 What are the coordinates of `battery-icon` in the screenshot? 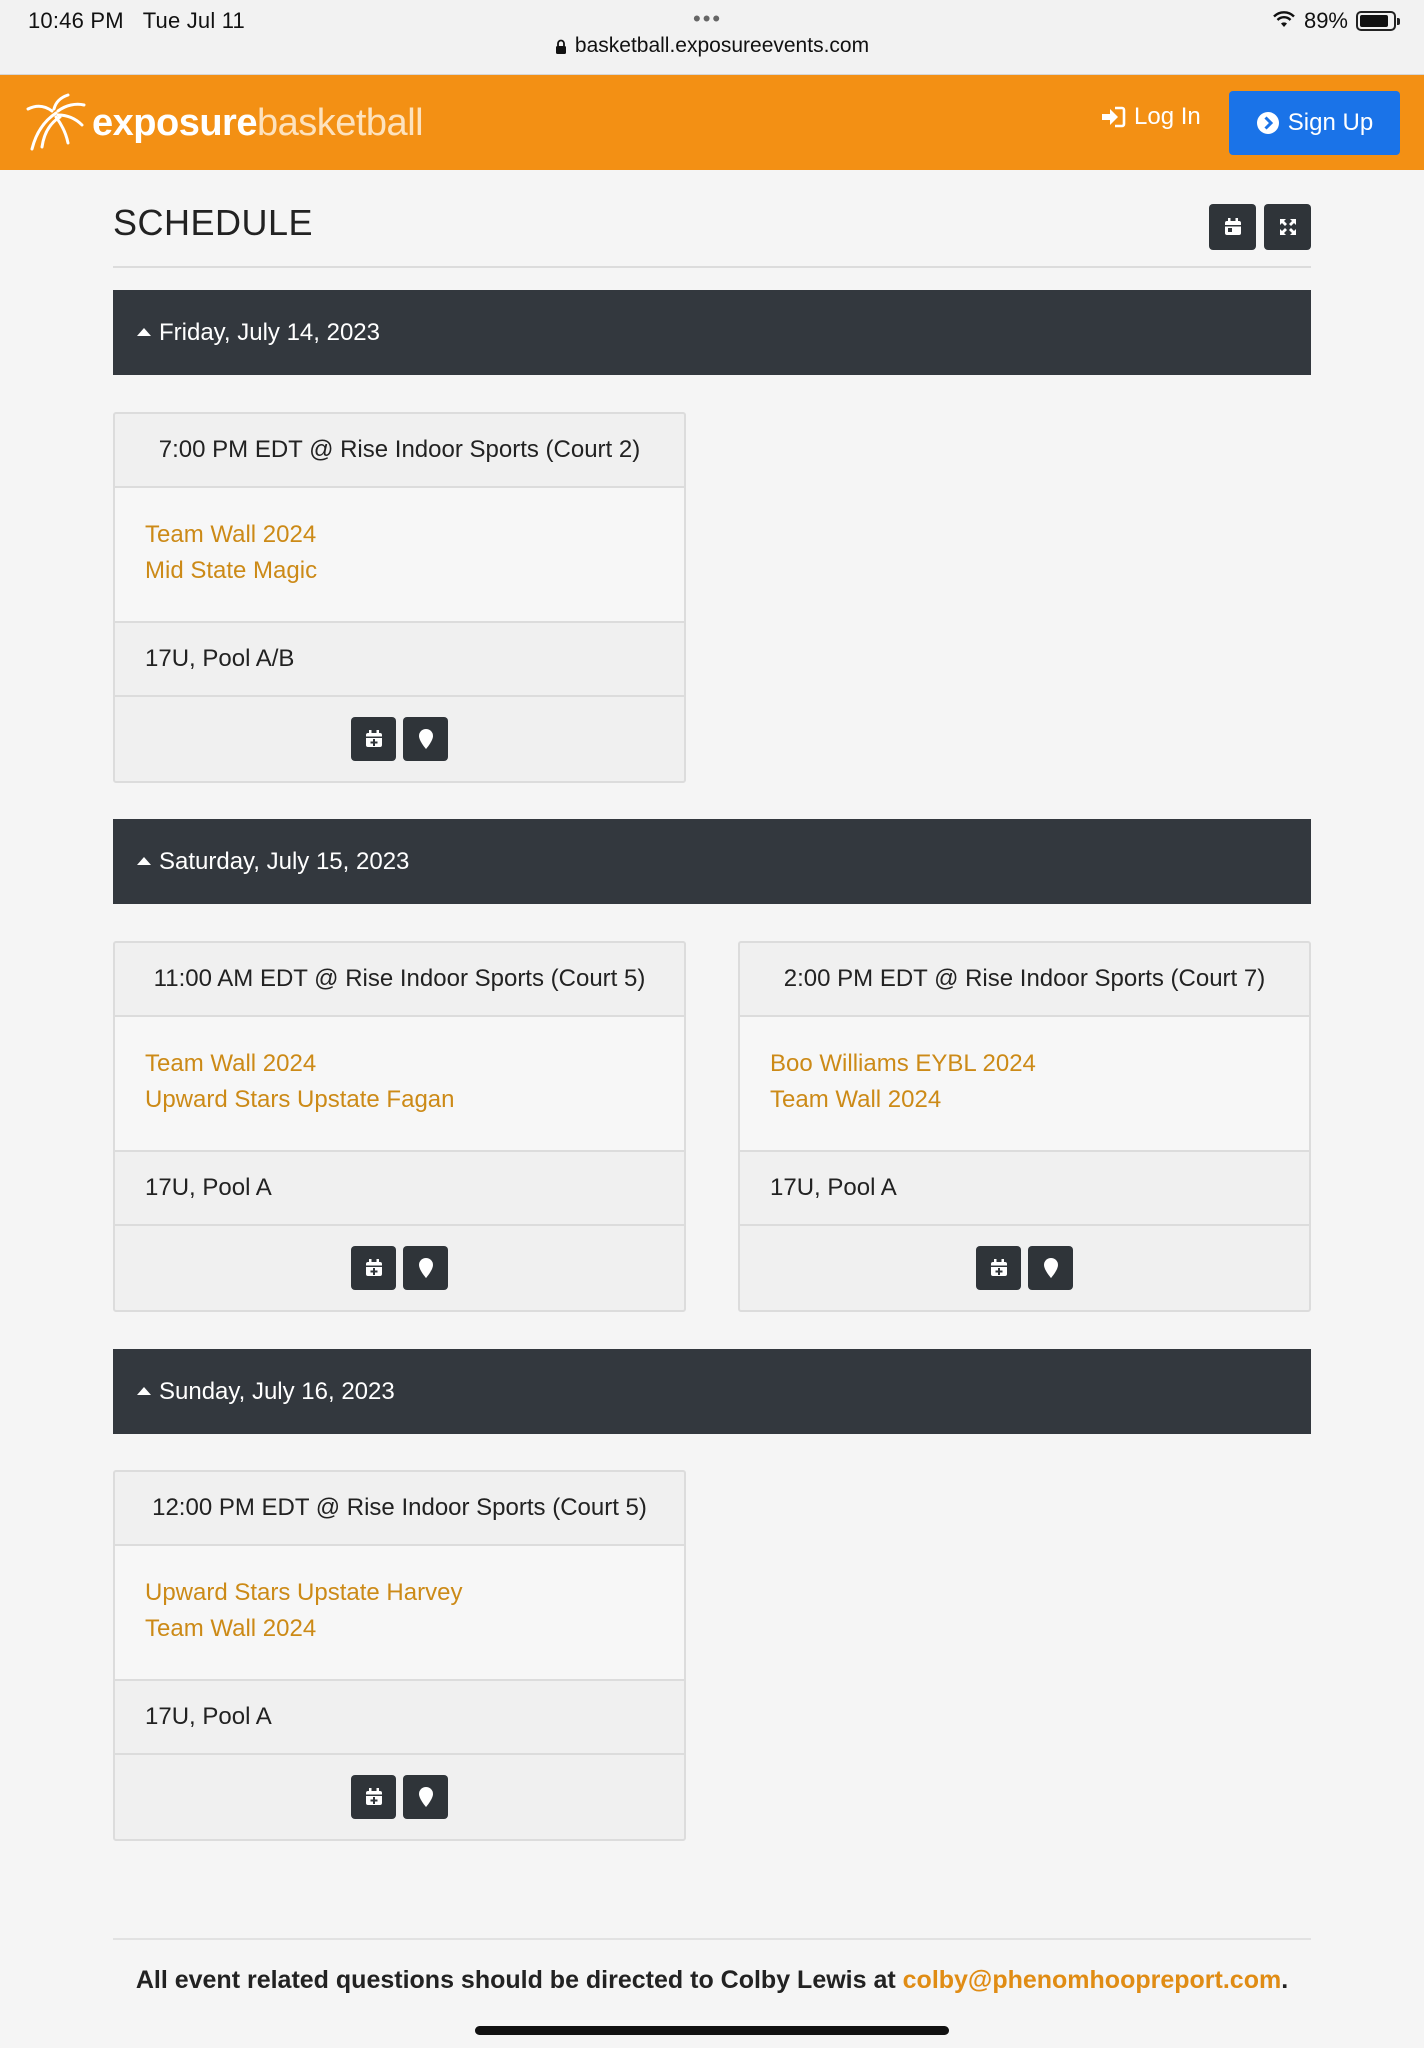 It's located at (1378, 21).